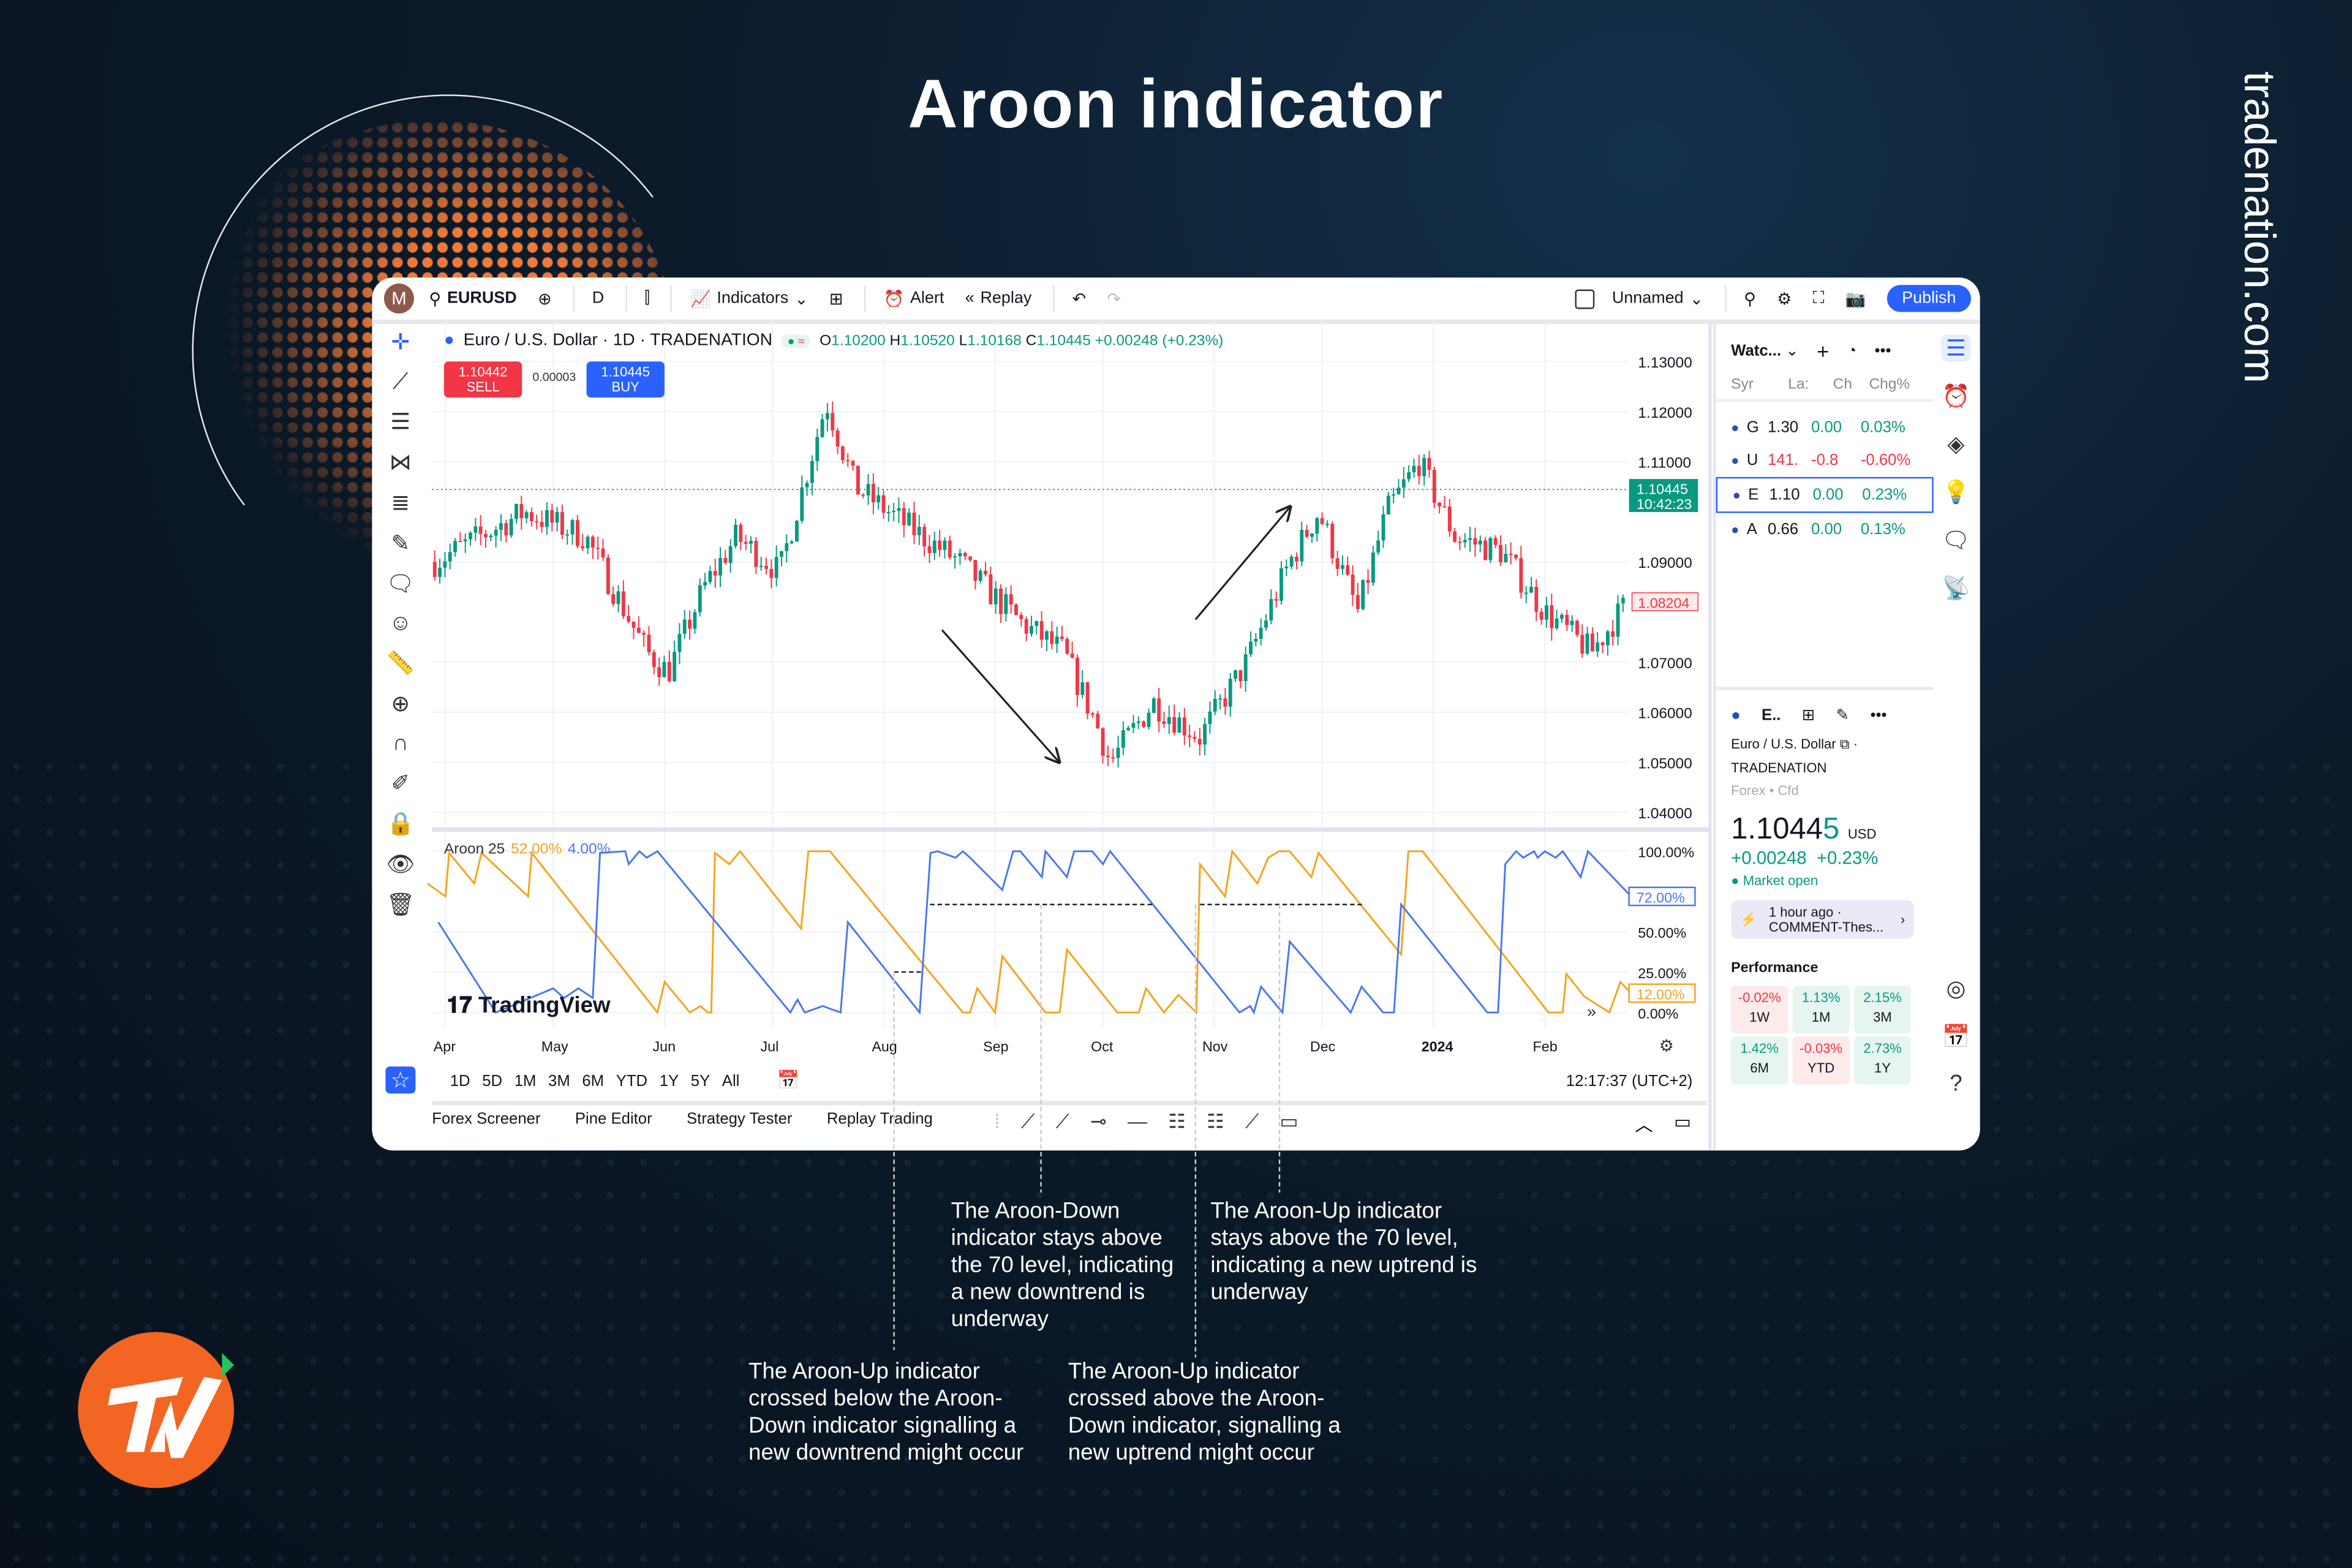  I want to click on lightbulb-icon: 💡, so click(1956, 492).